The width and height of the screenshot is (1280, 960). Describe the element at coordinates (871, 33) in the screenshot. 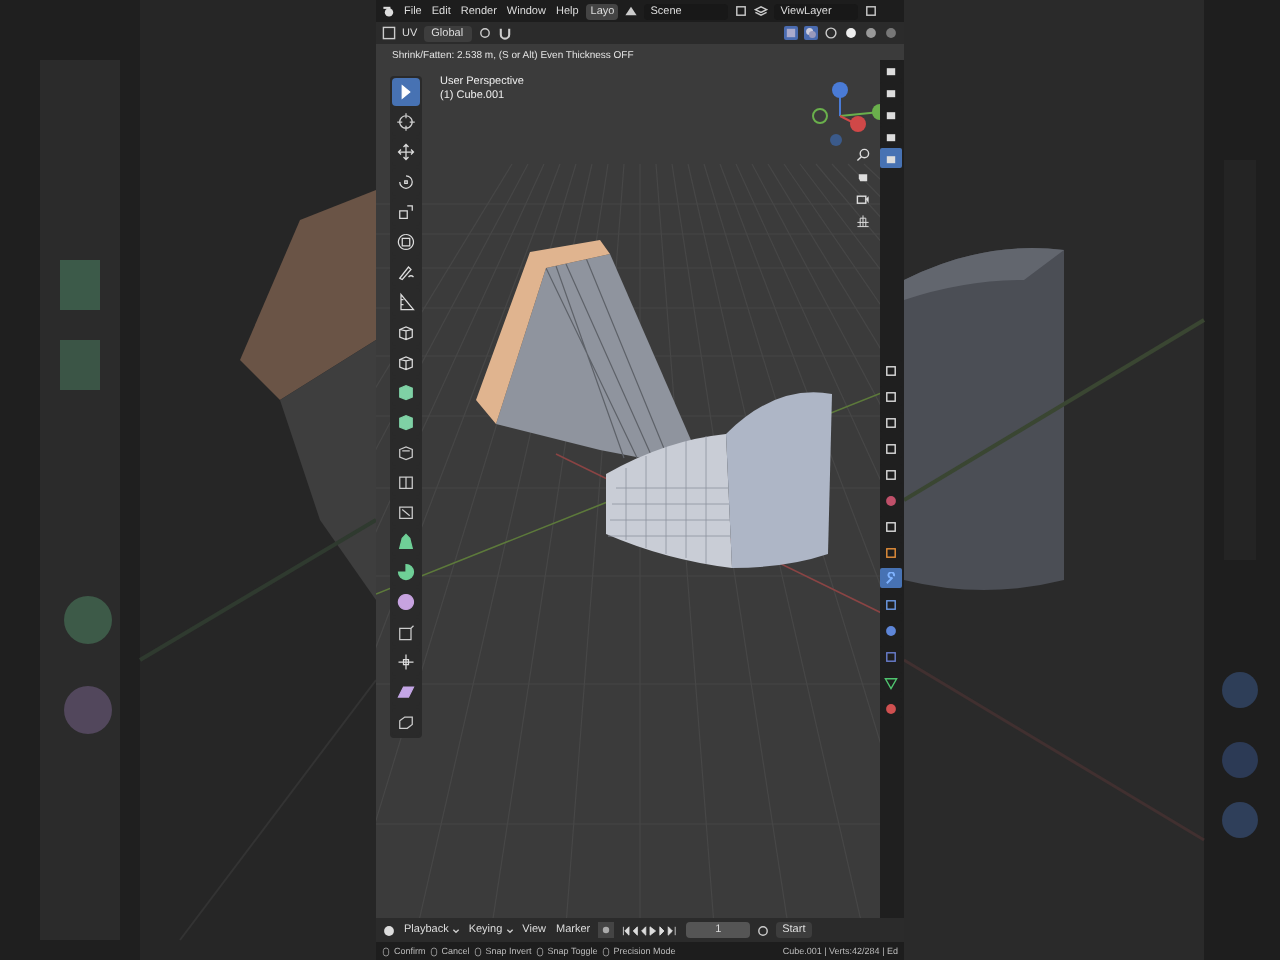

I see `material-sphere-icon` at that location.